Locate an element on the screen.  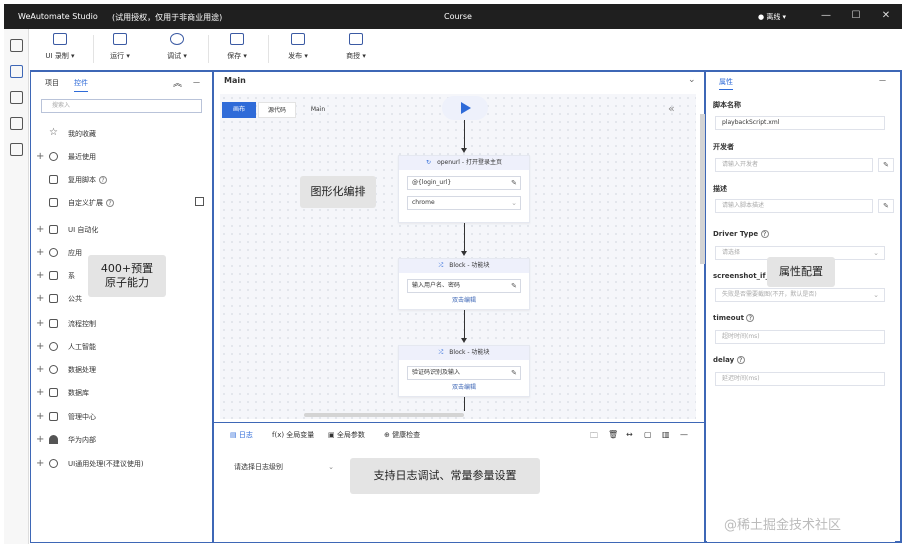
package-icon is located at coordinates (16, 97).